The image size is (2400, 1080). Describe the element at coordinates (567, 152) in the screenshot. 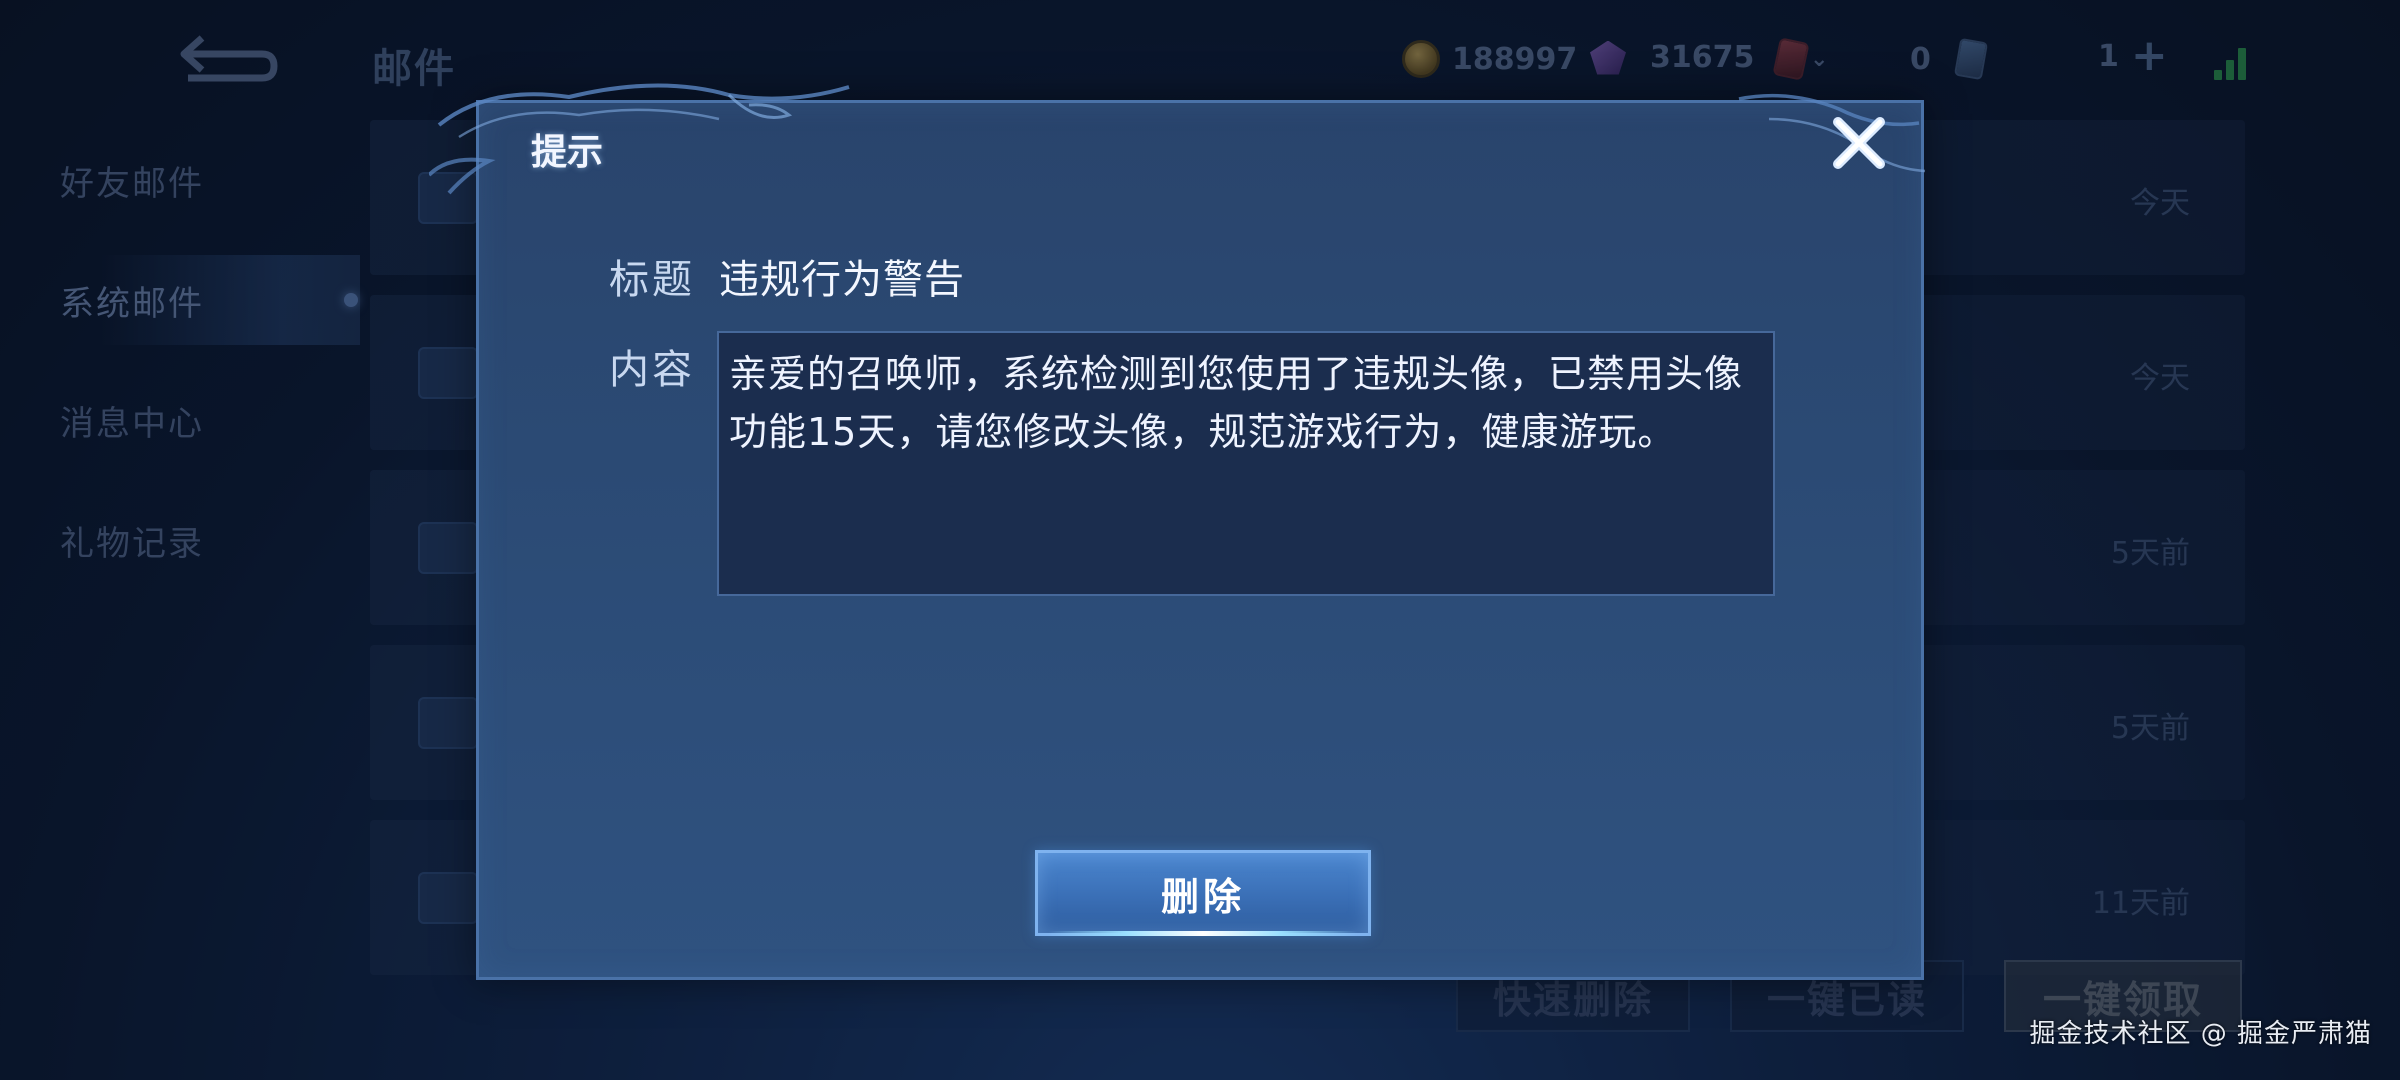

I see `dialog-title: 提示` at that location.